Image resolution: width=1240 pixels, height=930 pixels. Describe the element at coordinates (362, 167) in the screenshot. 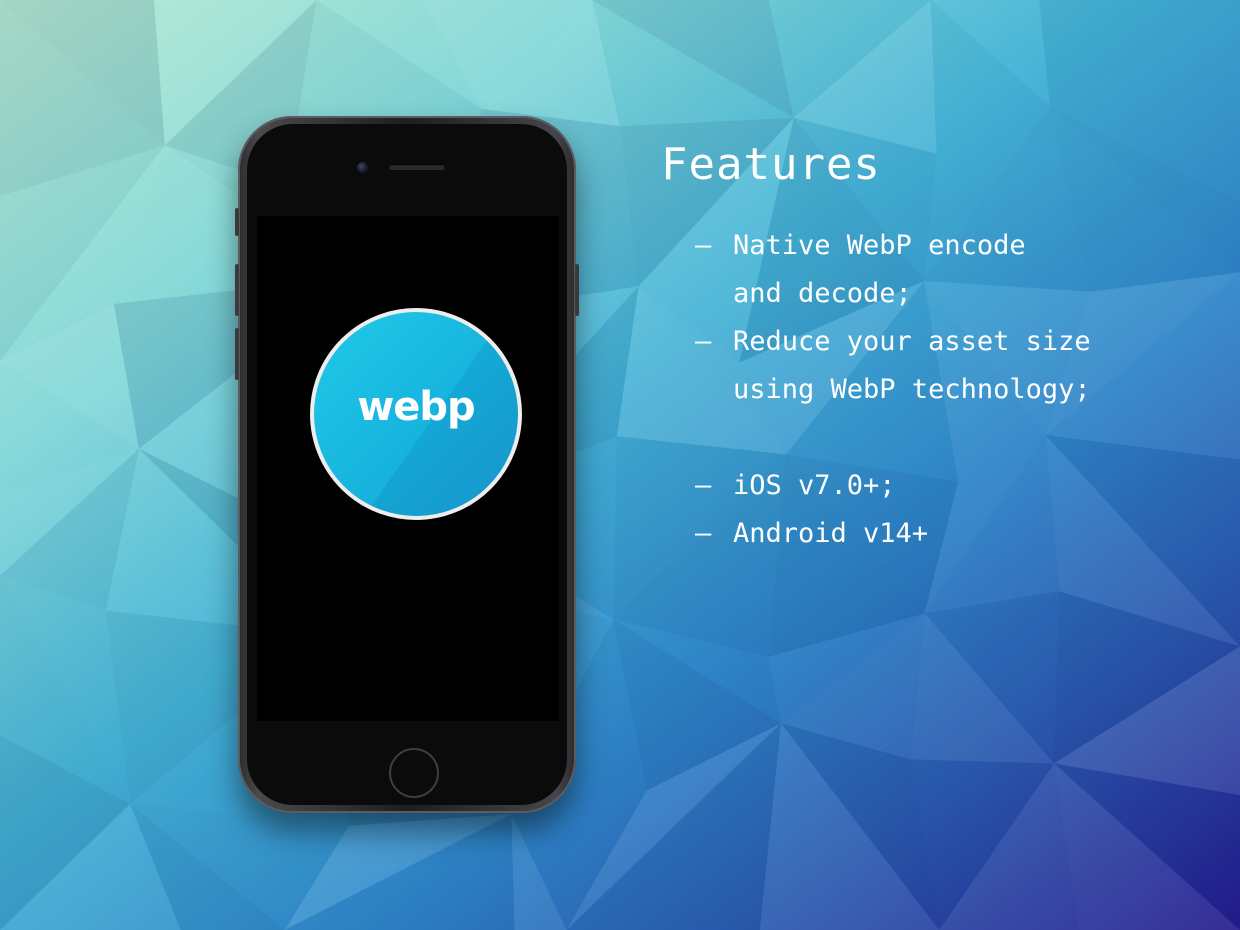

I see `front-camera-icon` at that location.